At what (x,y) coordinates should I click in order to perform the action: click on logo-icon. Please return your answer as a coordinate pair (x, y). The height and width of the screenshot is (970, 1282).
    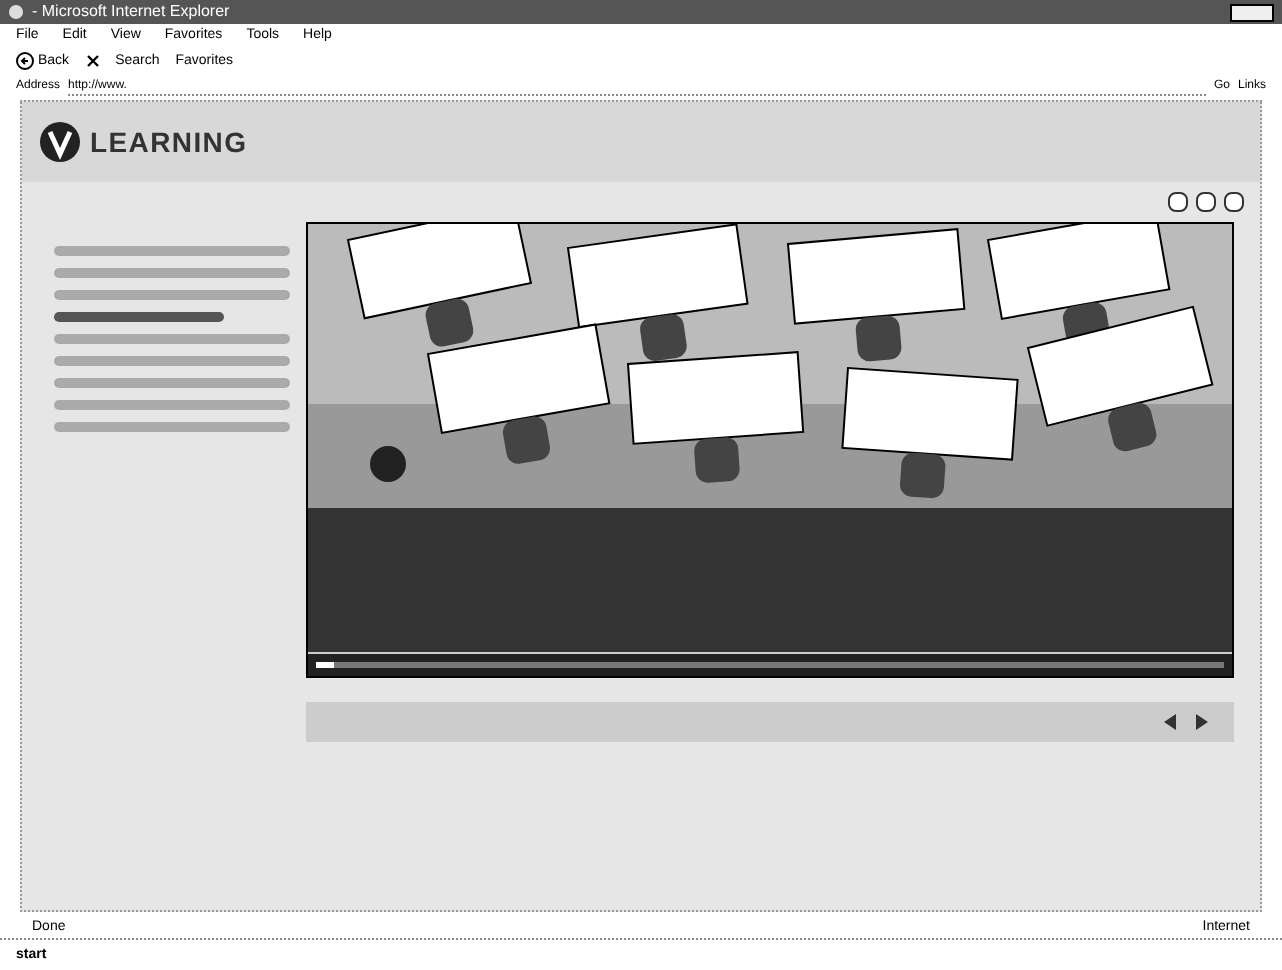
    Looking at the image, I should click on (60, 142).